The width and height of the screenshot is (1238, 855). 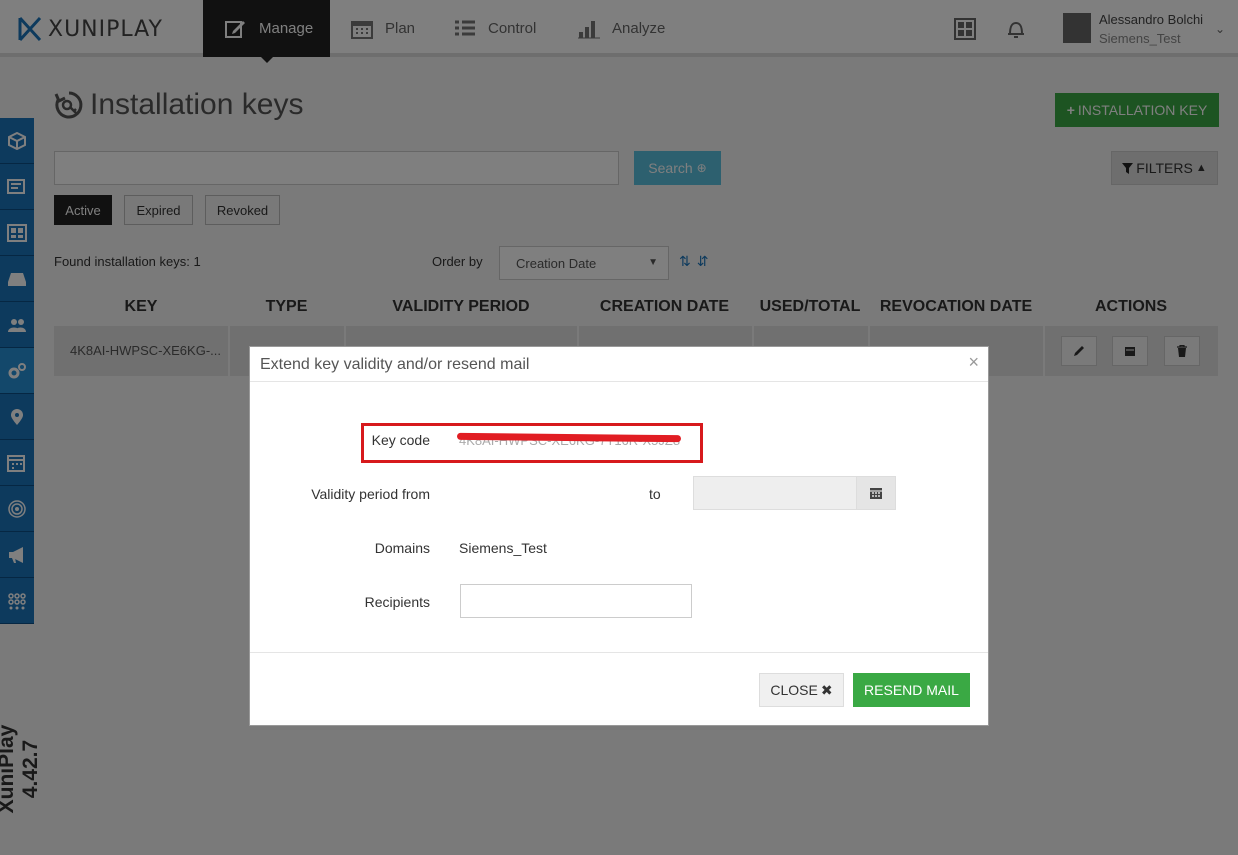 I want to click on domains-value: Siemens_Test, so click(x=503, y=548).